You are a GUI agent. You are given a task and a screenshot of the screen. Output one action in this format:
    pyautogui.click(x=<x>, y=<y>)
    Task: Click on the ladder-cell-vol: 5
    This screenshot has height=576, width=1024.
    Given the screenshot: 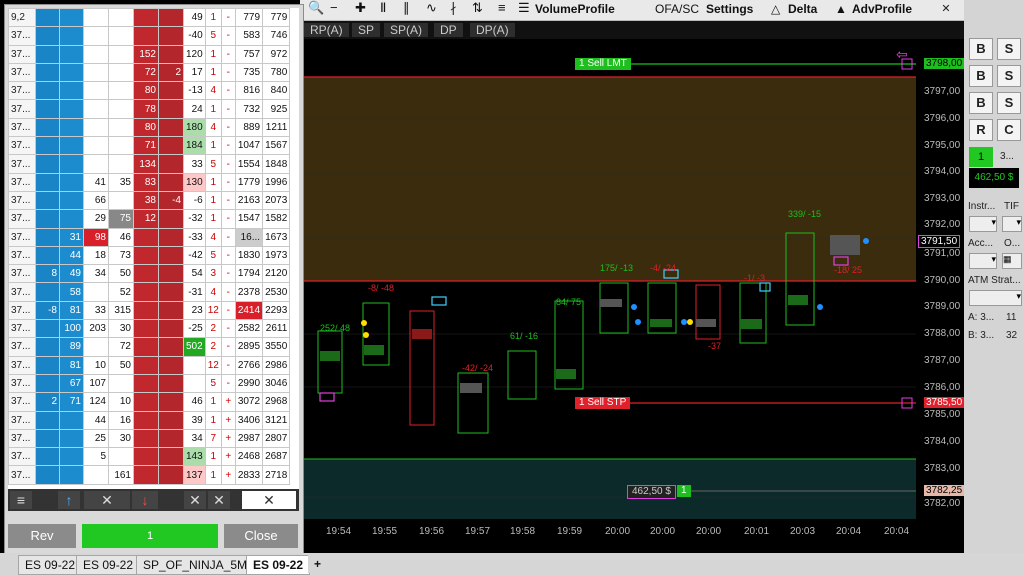 What is the action you would take?
    pyautogui.click(x=96, y=457)
    